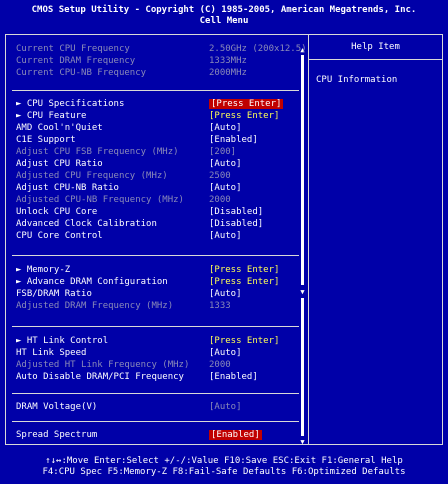 The width and height of the screenshot is (448, 484). Describe the element at coordinates (161, 188) in the screenshot. I see `row-adjust-cpu-nb-ratio: Adjust CPU-NB Ratio [Auto]` at that location.